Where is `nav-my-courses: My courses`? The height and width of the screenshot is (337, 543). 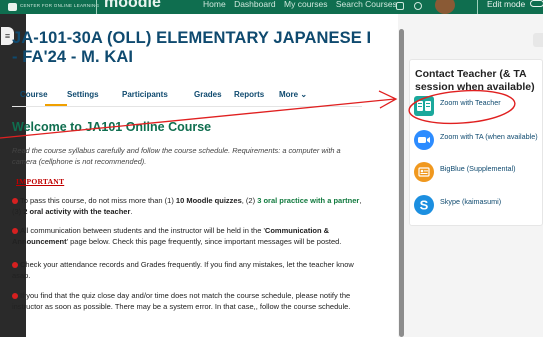 nav-my-courses: My courses is located at coordinates (305, 4).